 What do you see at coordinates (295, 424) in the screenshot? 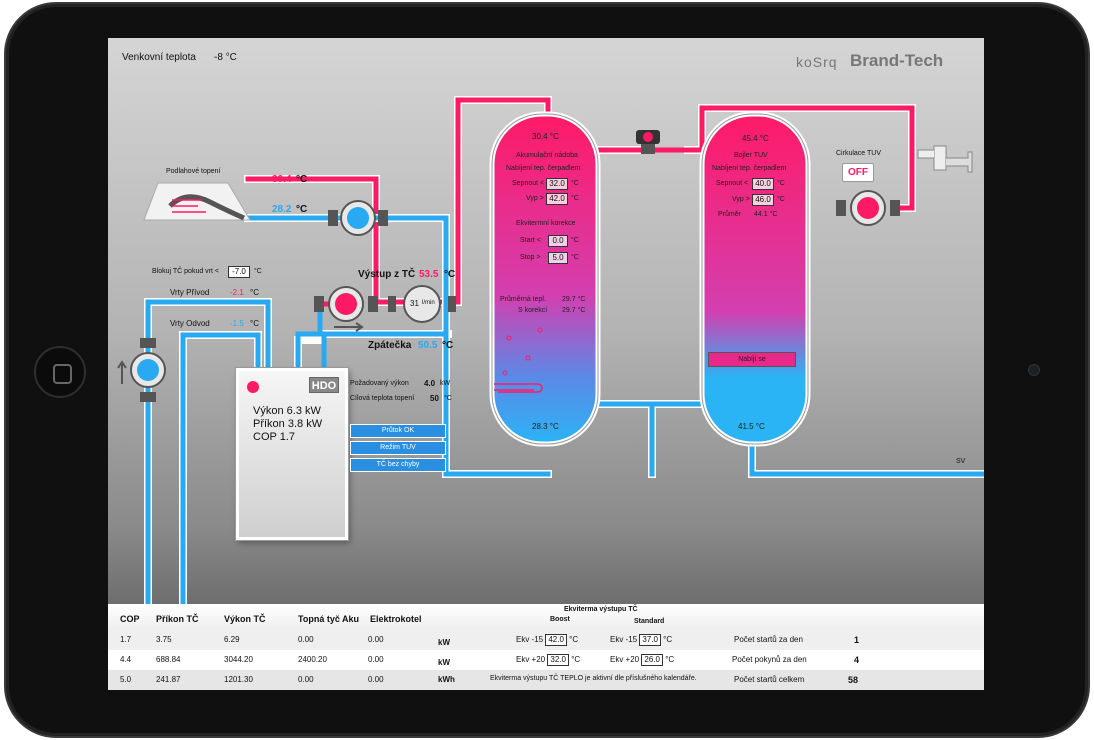
I see `hp-input-value: 3.8` at bounding box center [295, 424].